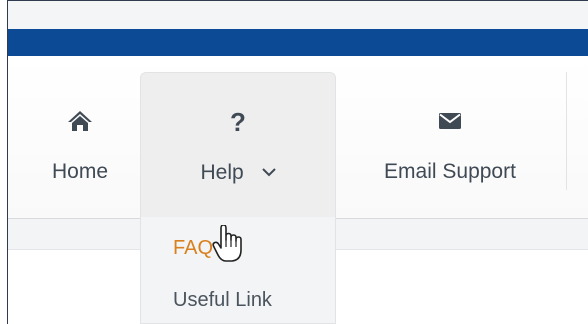  Describe the element at coordinates (450, 121) in the screenshot. I see `envelope-icon` at that location.